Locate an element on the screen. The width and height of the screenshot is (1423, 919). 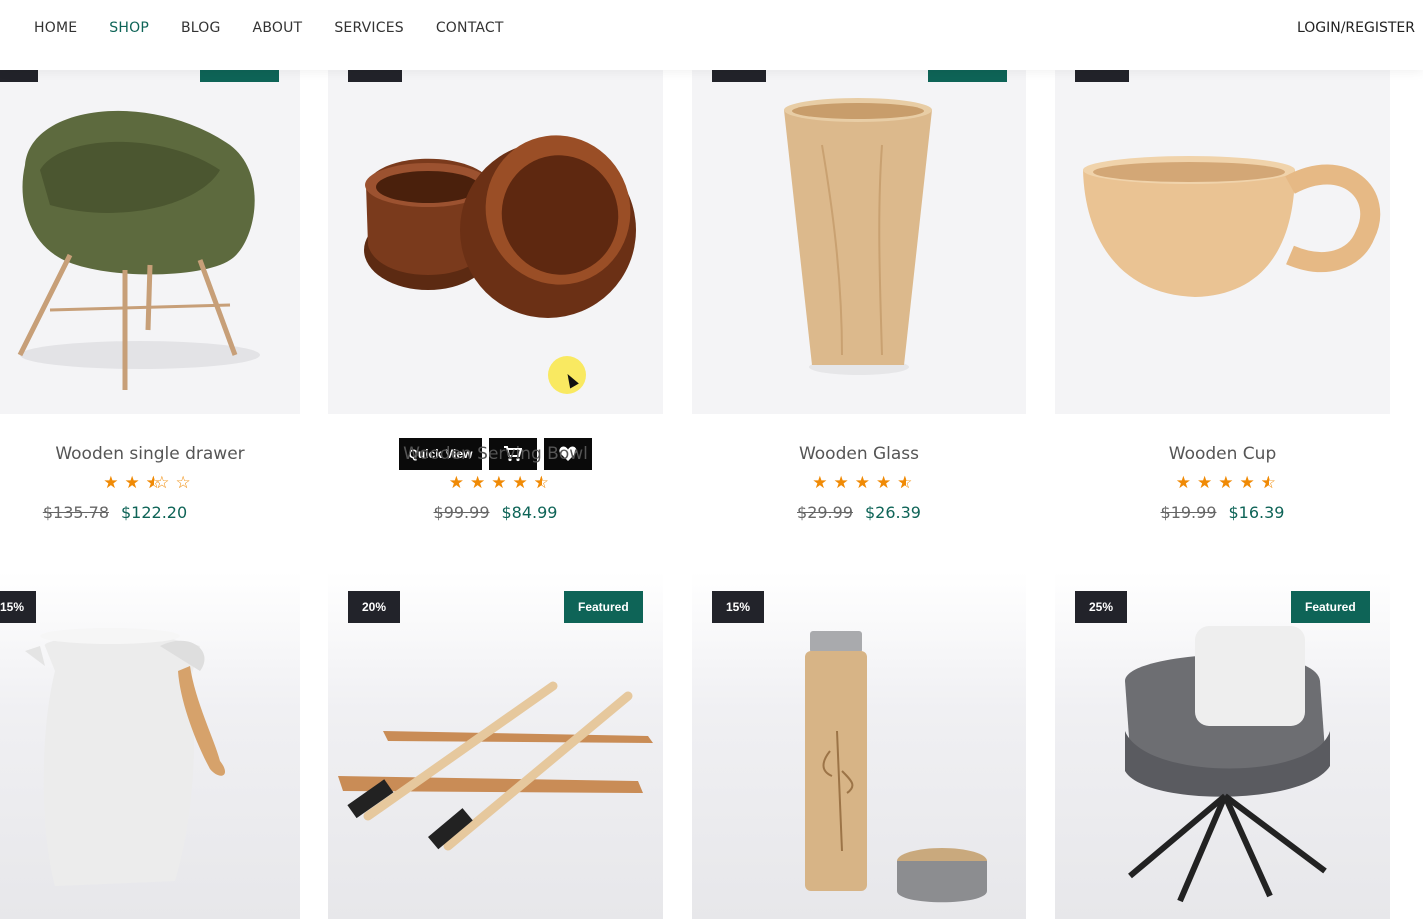
pitcher-image is located at coordinates (125, 757).